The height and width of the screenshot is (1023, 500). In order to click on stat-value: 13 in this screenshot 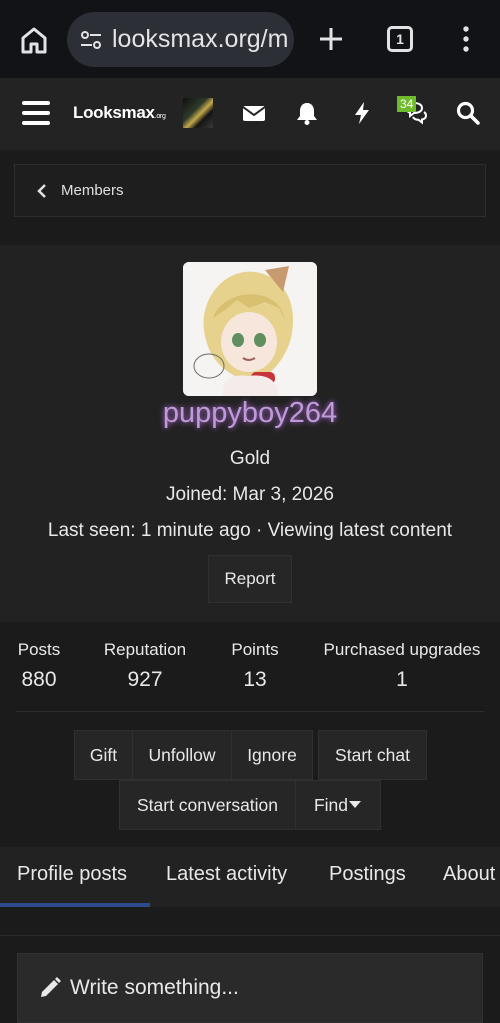, I will do `click(255, 679)`.